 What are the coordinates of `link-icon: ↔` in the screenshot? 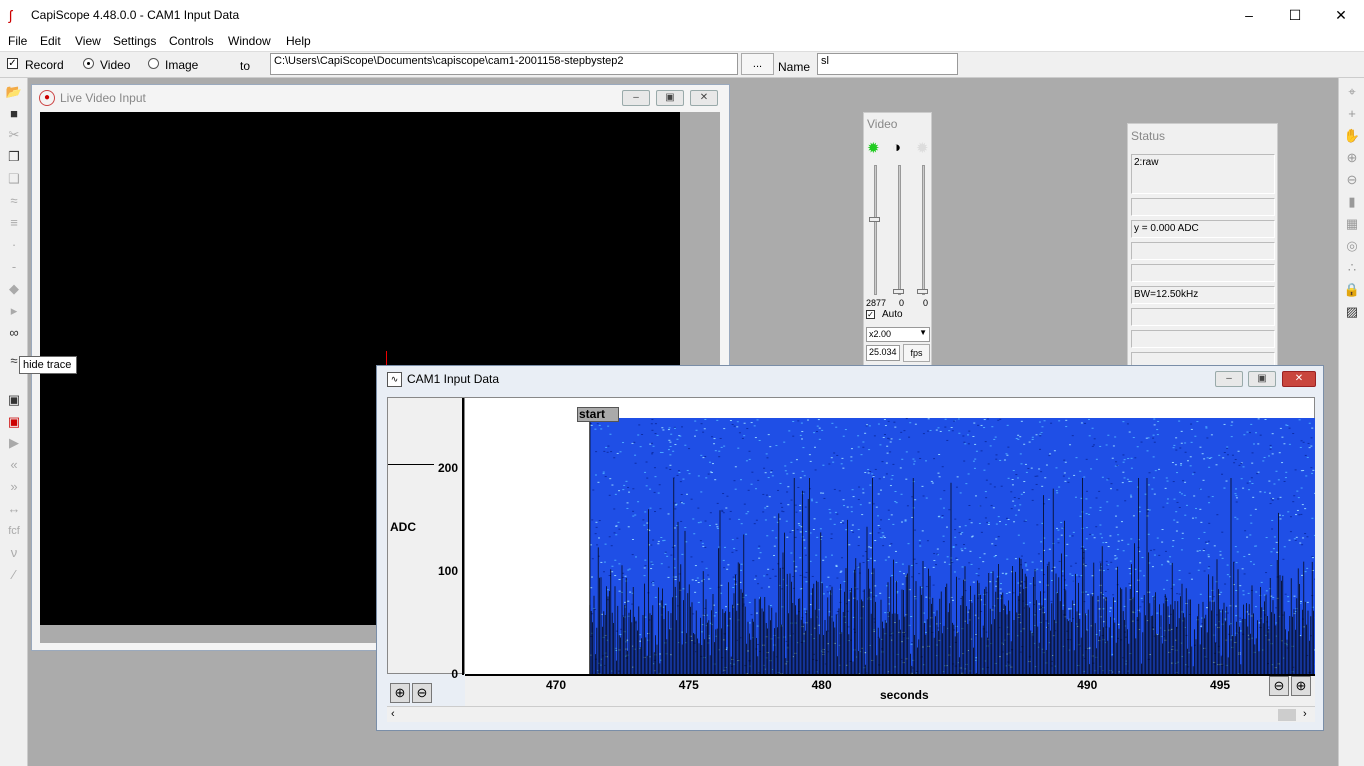 It's located at (14, 509).